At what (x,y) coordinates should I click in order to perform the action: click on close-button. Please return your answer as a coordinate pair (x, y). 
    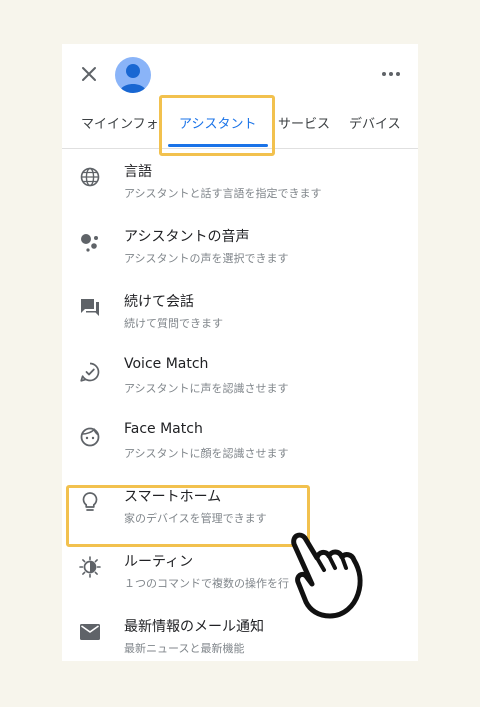
    Looking at the image, I should click on (89, 74).